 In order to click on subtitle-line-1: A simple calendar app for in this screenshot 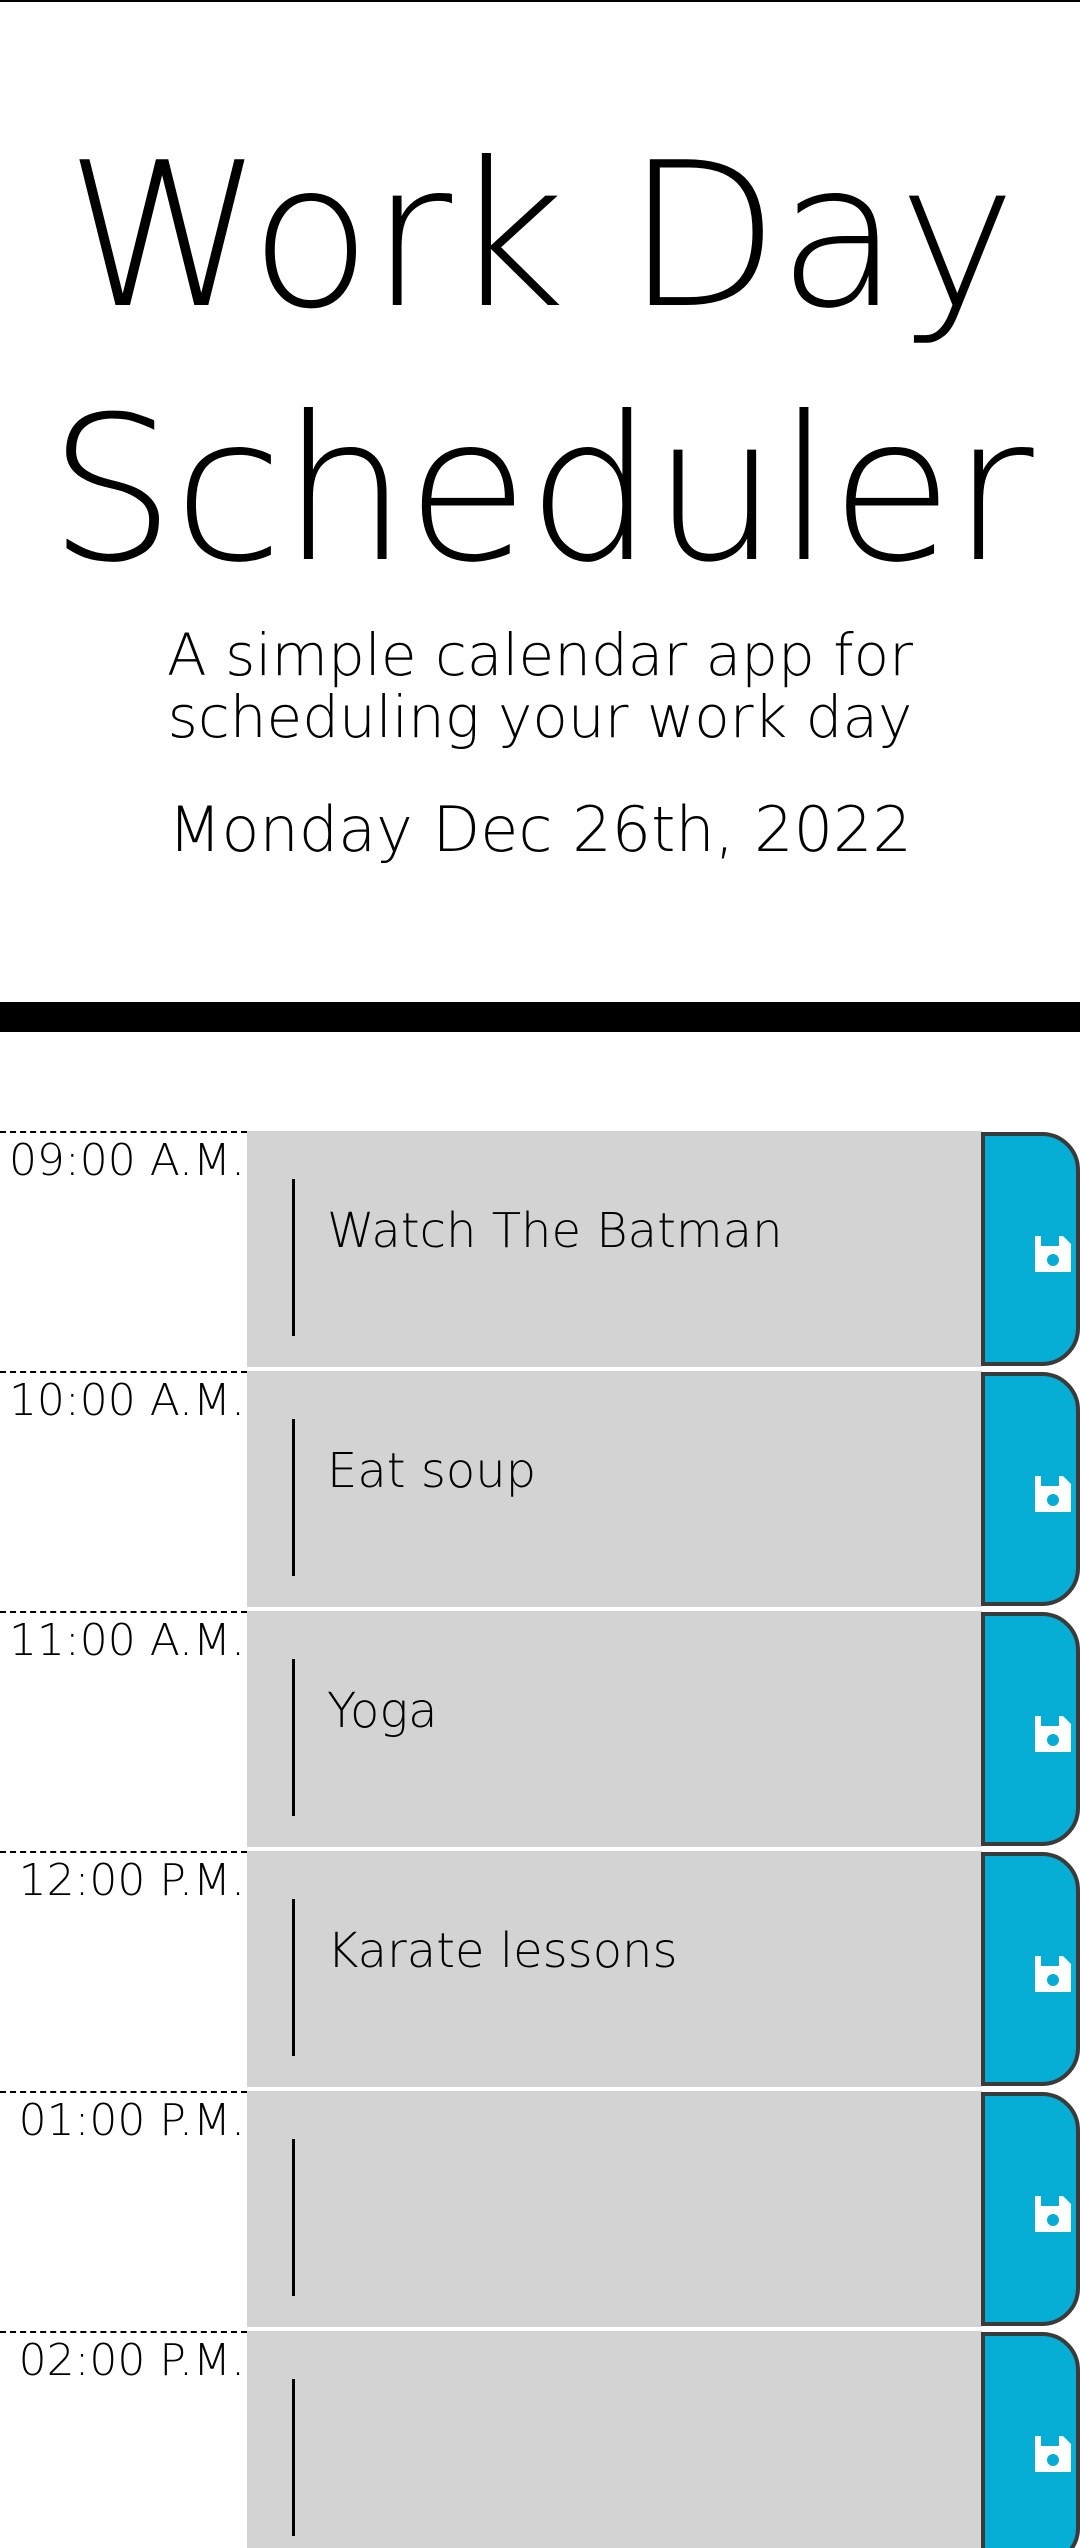, I will do `click(540, 655)`.